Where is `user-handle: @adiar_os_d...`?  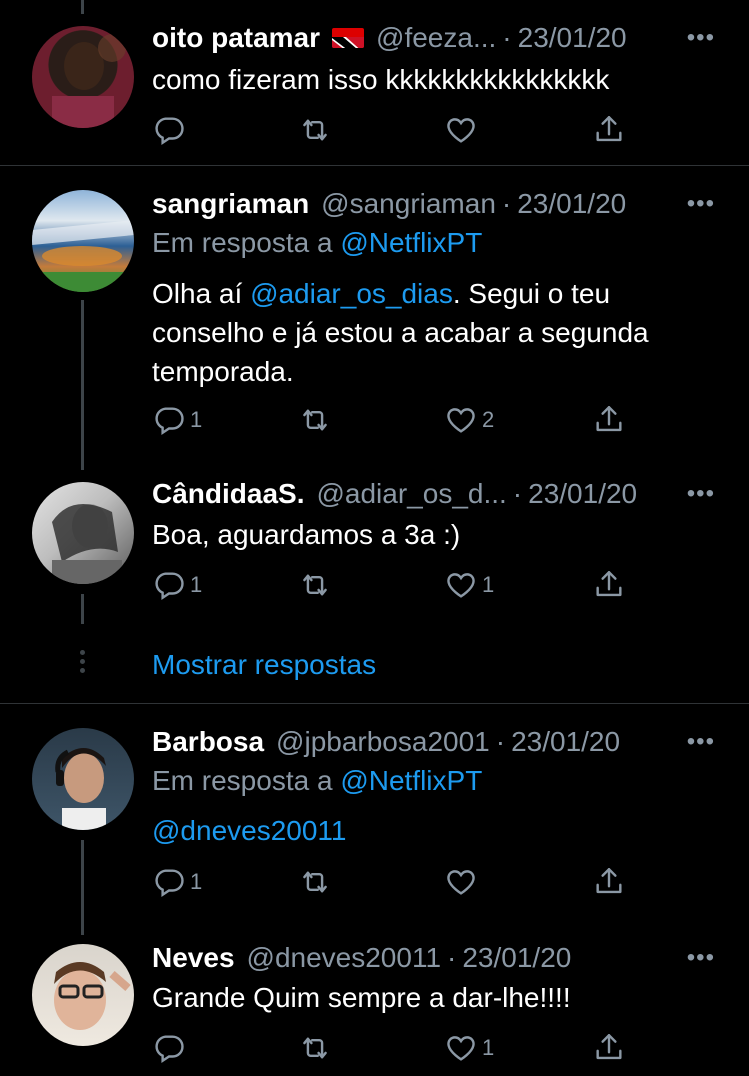
user-handle: @adiar_os_d... is located at coordinates (411, 494).